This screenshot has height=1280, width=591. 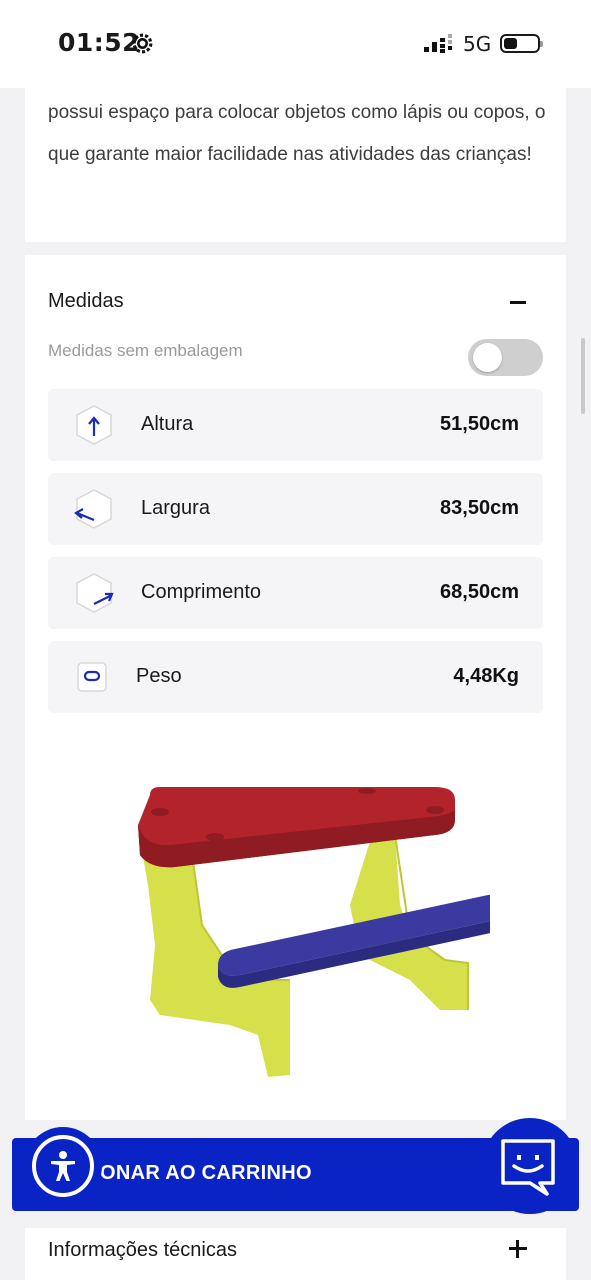 What do you see at coordinates (201, 592) in the screenshot?
I see `measure-label: Comprimento` at bounding box center [201, 592].